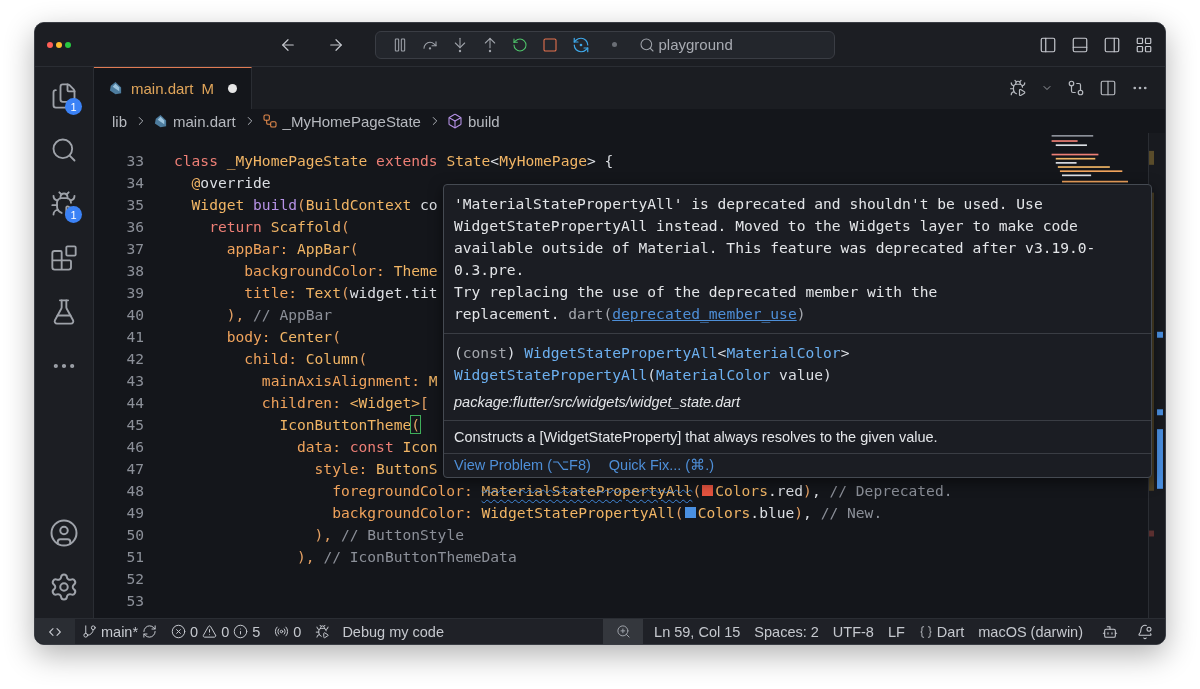 Image resolution: width=1200 pixels, height=689 pixels. What do you see at coordinates (225, 631) in the screenshot?
I see `warning-count: 0` at bounding box center [225, 631].